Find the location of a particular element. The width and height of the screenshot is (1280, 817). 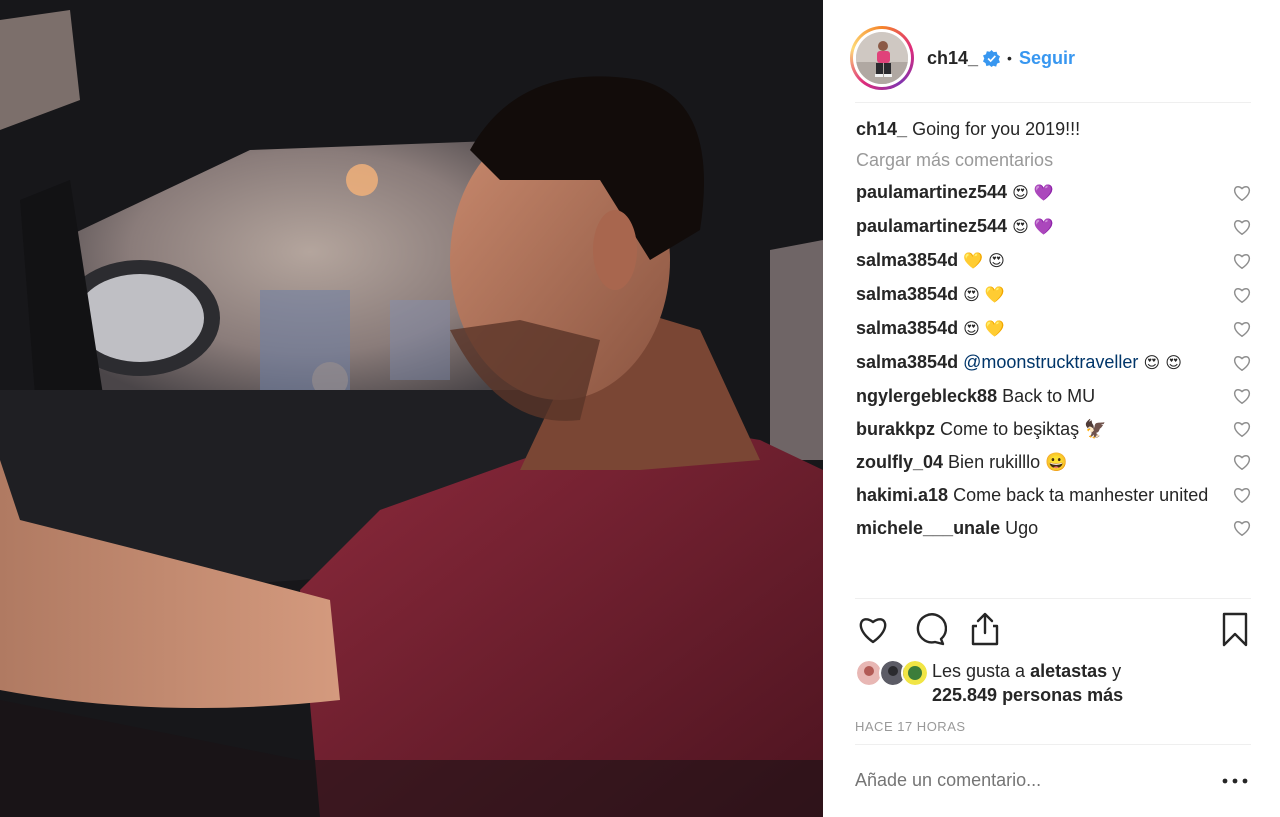

likes-count-link: 225.849 personas más is located at coordinates (1027, 695).